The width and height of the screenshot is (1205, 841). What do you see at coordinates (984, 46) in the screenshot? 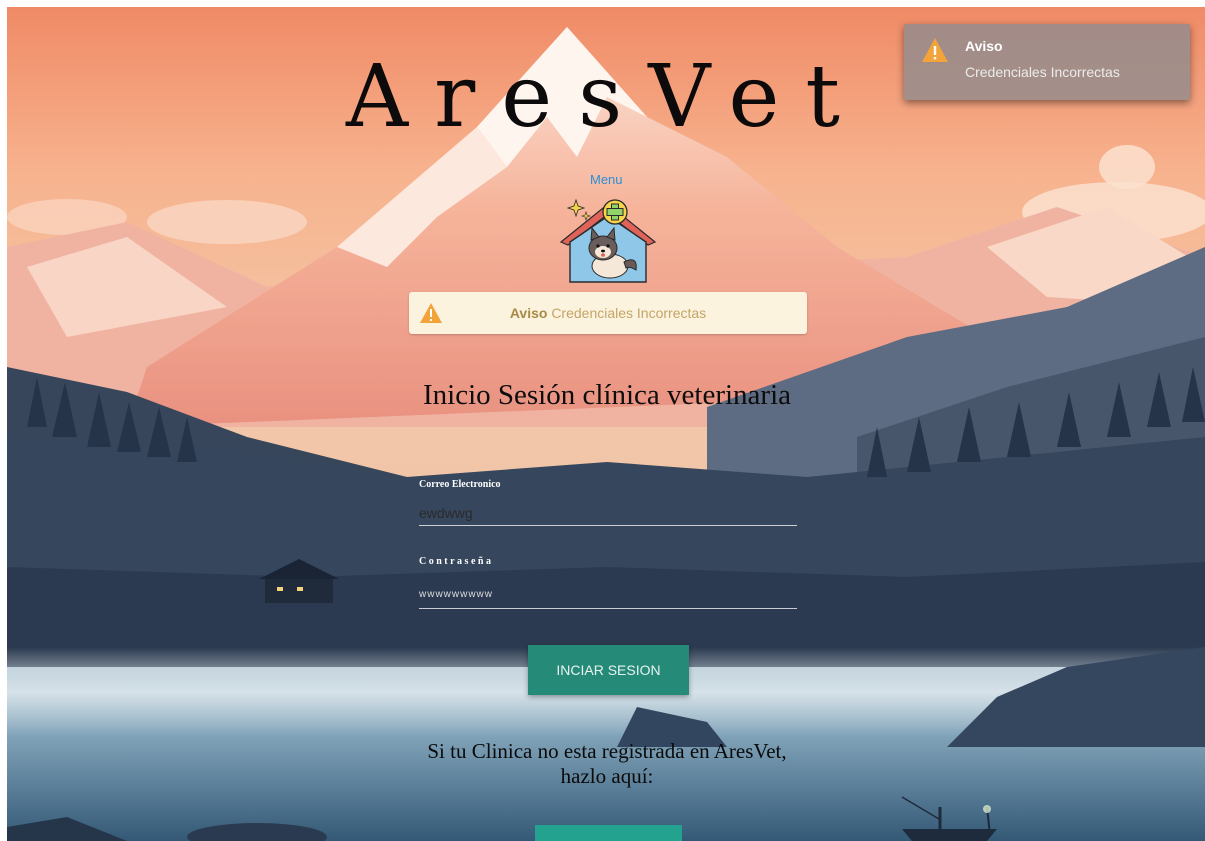
I see `toast-title: Aviso` at bounding box center [984, 46].